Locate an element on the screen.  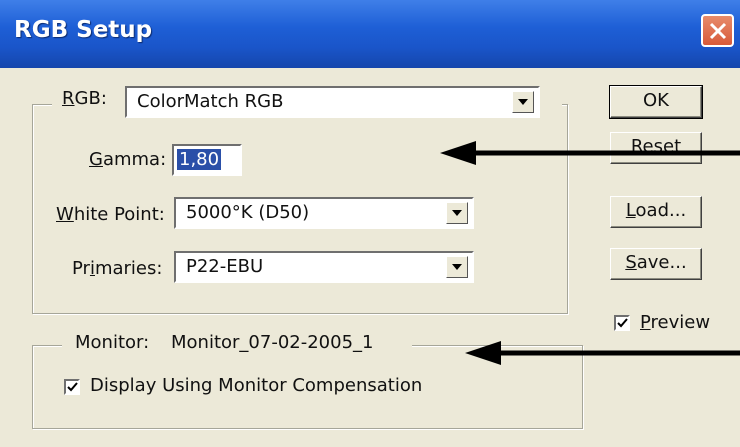
primaries-value: P22-EBU is located at coordinates (225, 266).